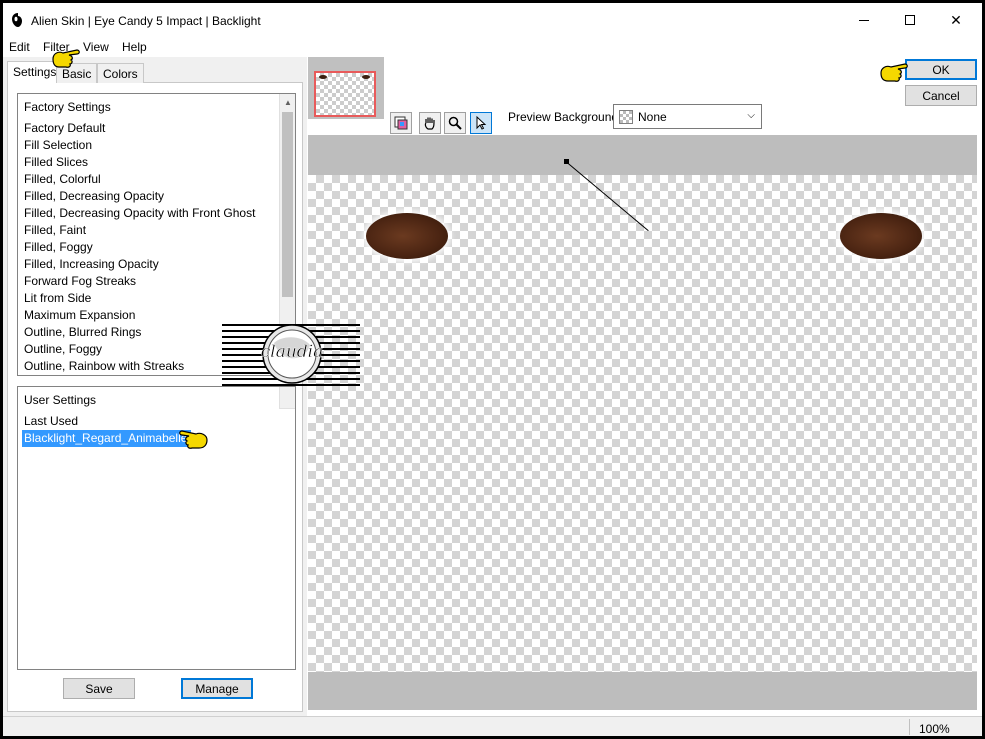 This screenshot has width=985, height=739. What do you see at coordinates (894, 72) in the screenshot?
I see `pointing-hand-ok-icon` at bounding box center [894, 72].